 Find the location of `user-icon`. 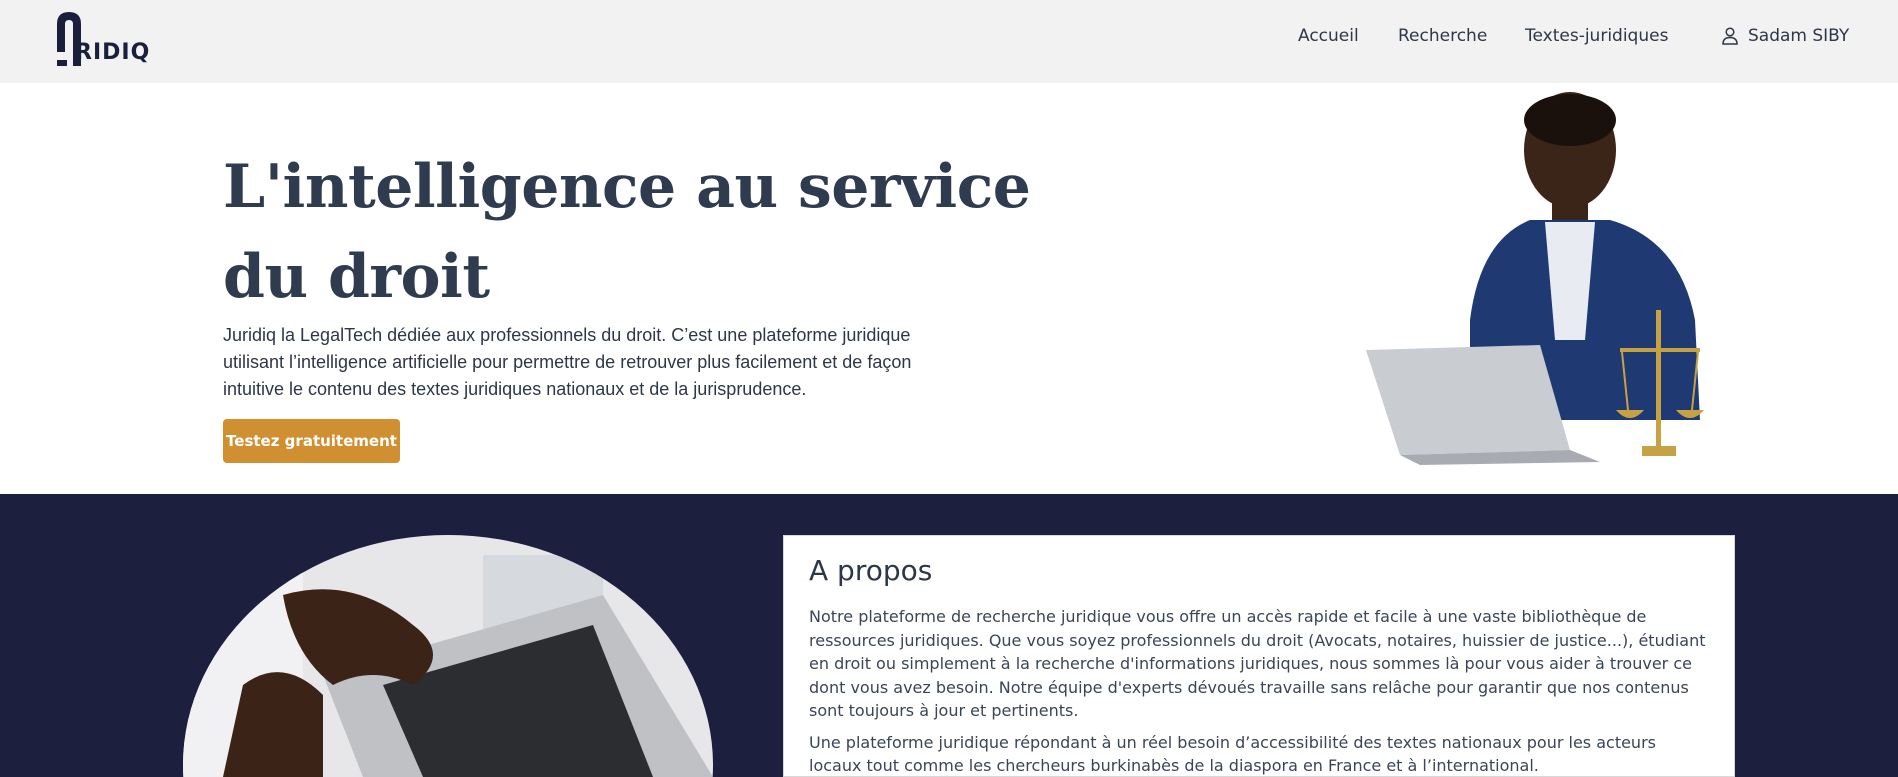

user-icon is located at coordinates (1730, 36).